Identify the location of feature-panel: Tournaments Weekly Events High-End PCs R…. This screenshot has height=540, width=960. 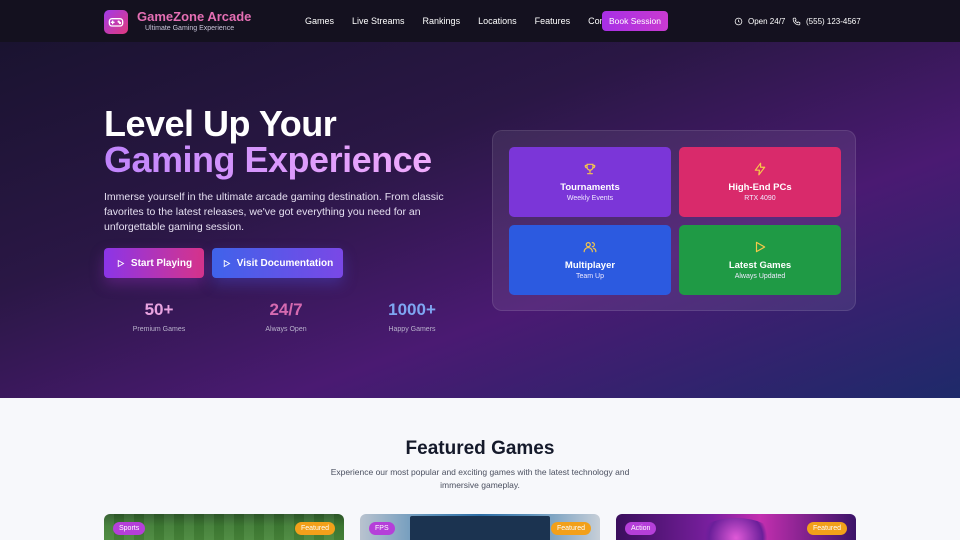
(674, 220).